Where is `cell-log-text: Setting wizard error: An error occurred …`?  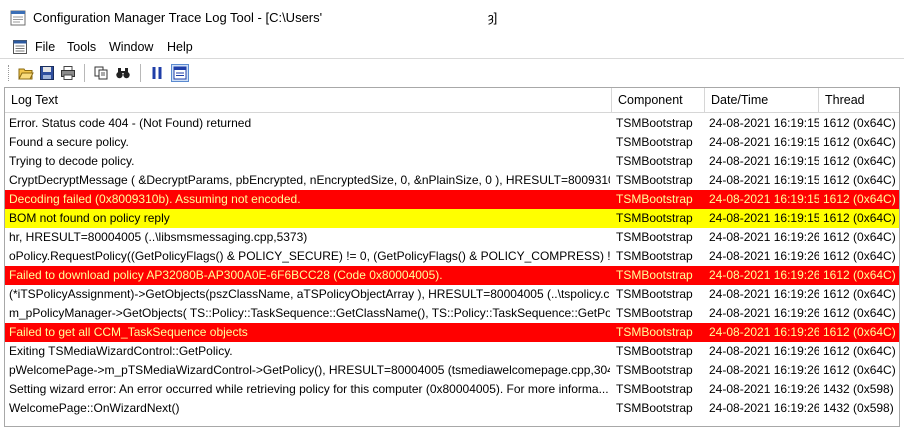
cell-log-text: Setting wizard error: An error occurred … is located at coordinates (309, 389).